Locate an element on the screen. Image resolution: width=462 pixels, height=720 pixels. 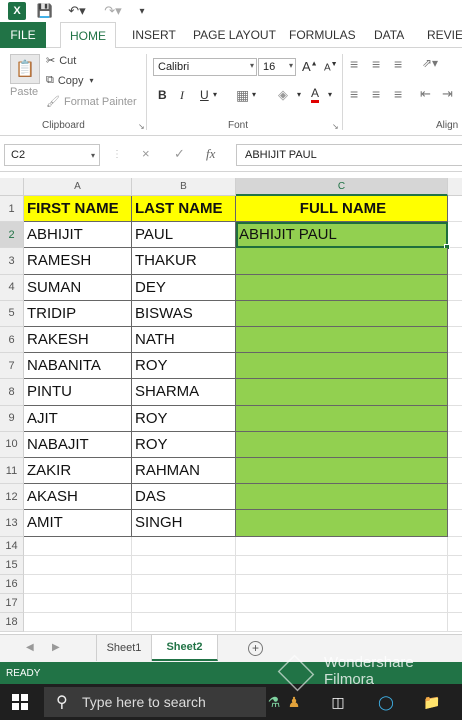
table-cell: RAHMAN is located at coordinates (184, 471).